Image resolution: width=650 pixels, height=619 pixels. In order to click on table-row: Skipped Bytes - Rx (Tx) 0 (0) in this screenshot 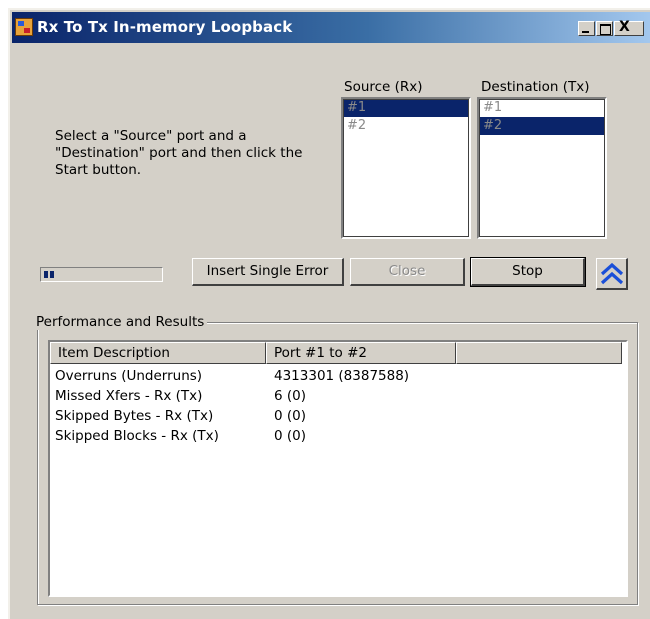, I will do `click(338, 416)`.